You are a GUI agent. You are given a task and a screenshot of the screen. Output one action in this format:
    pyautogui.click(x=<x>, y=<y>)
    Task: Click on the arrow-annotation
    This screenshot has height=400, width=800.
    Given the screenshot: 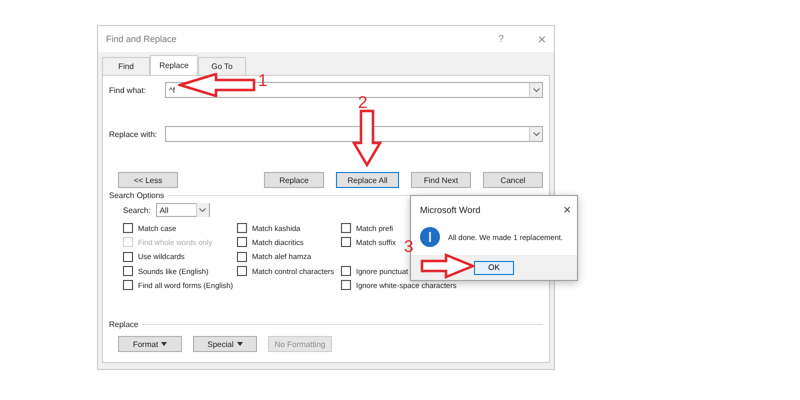 What is the action you would take?
    pyautogui.click(x=367, y=138)
    